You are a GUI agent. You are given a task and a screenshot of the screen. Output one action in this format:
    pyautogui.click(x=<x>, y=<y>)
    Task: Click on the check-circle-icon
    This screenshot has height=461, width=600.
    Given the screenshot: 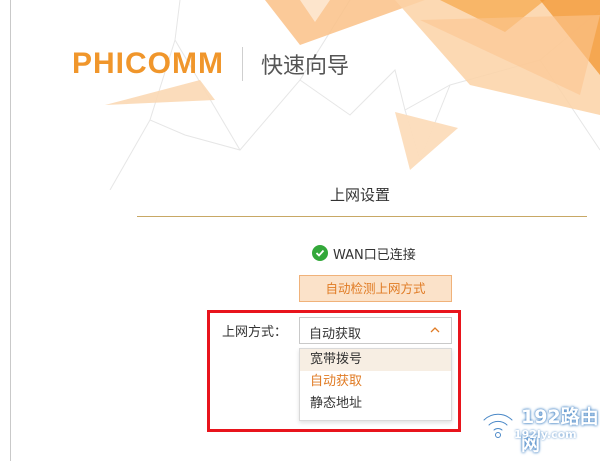 What is the action you would take?
    pyautogui.click(x=320, y=253)
    